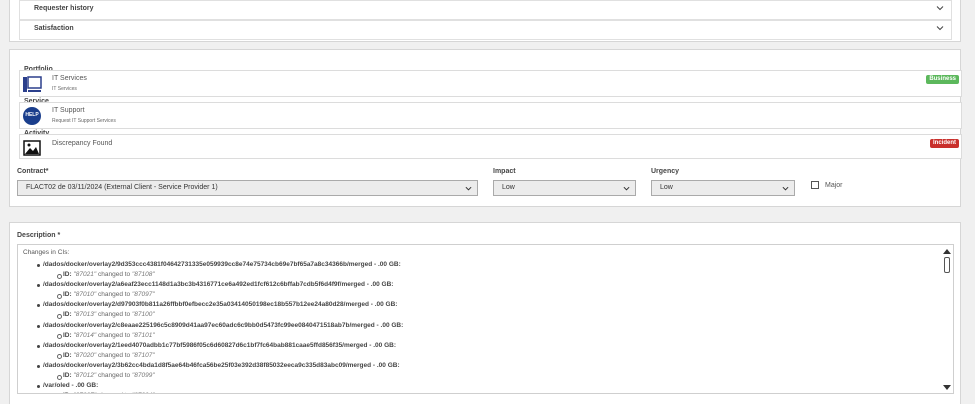 This screenshot has height=404, width=975. What do you see at coordinates (478, 386) in the screenshot?
I see `ci-path-item: /var/oled - .00 GB:` at bounding box center [478, 386].